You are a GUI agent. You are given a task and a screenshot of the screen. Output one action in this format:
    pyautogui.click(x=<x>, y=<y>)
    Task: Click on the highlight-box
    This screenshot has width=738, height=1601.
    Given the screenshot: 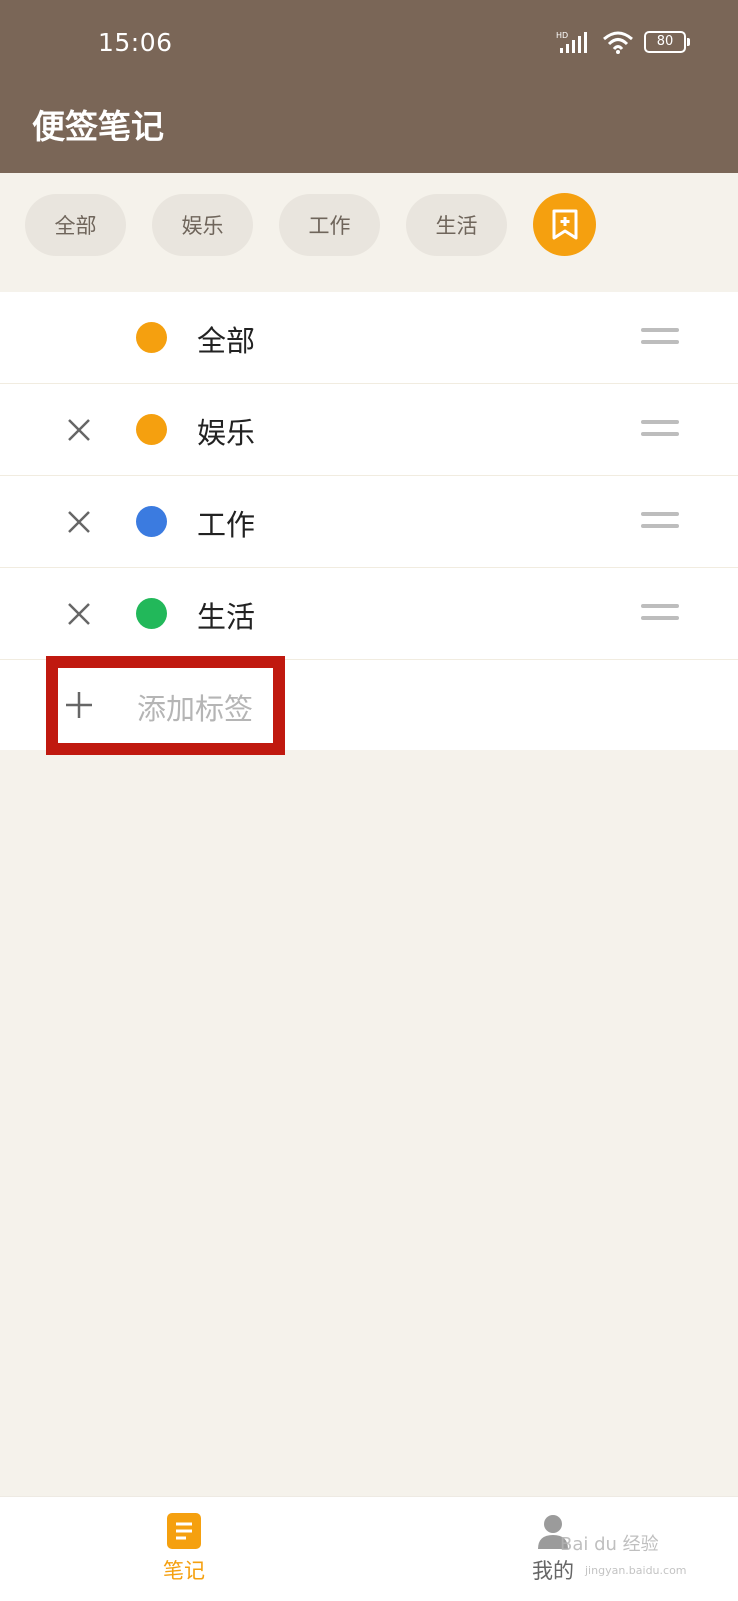 What is the action you would take?
    pyautogui.click(x=165, y=705)
    